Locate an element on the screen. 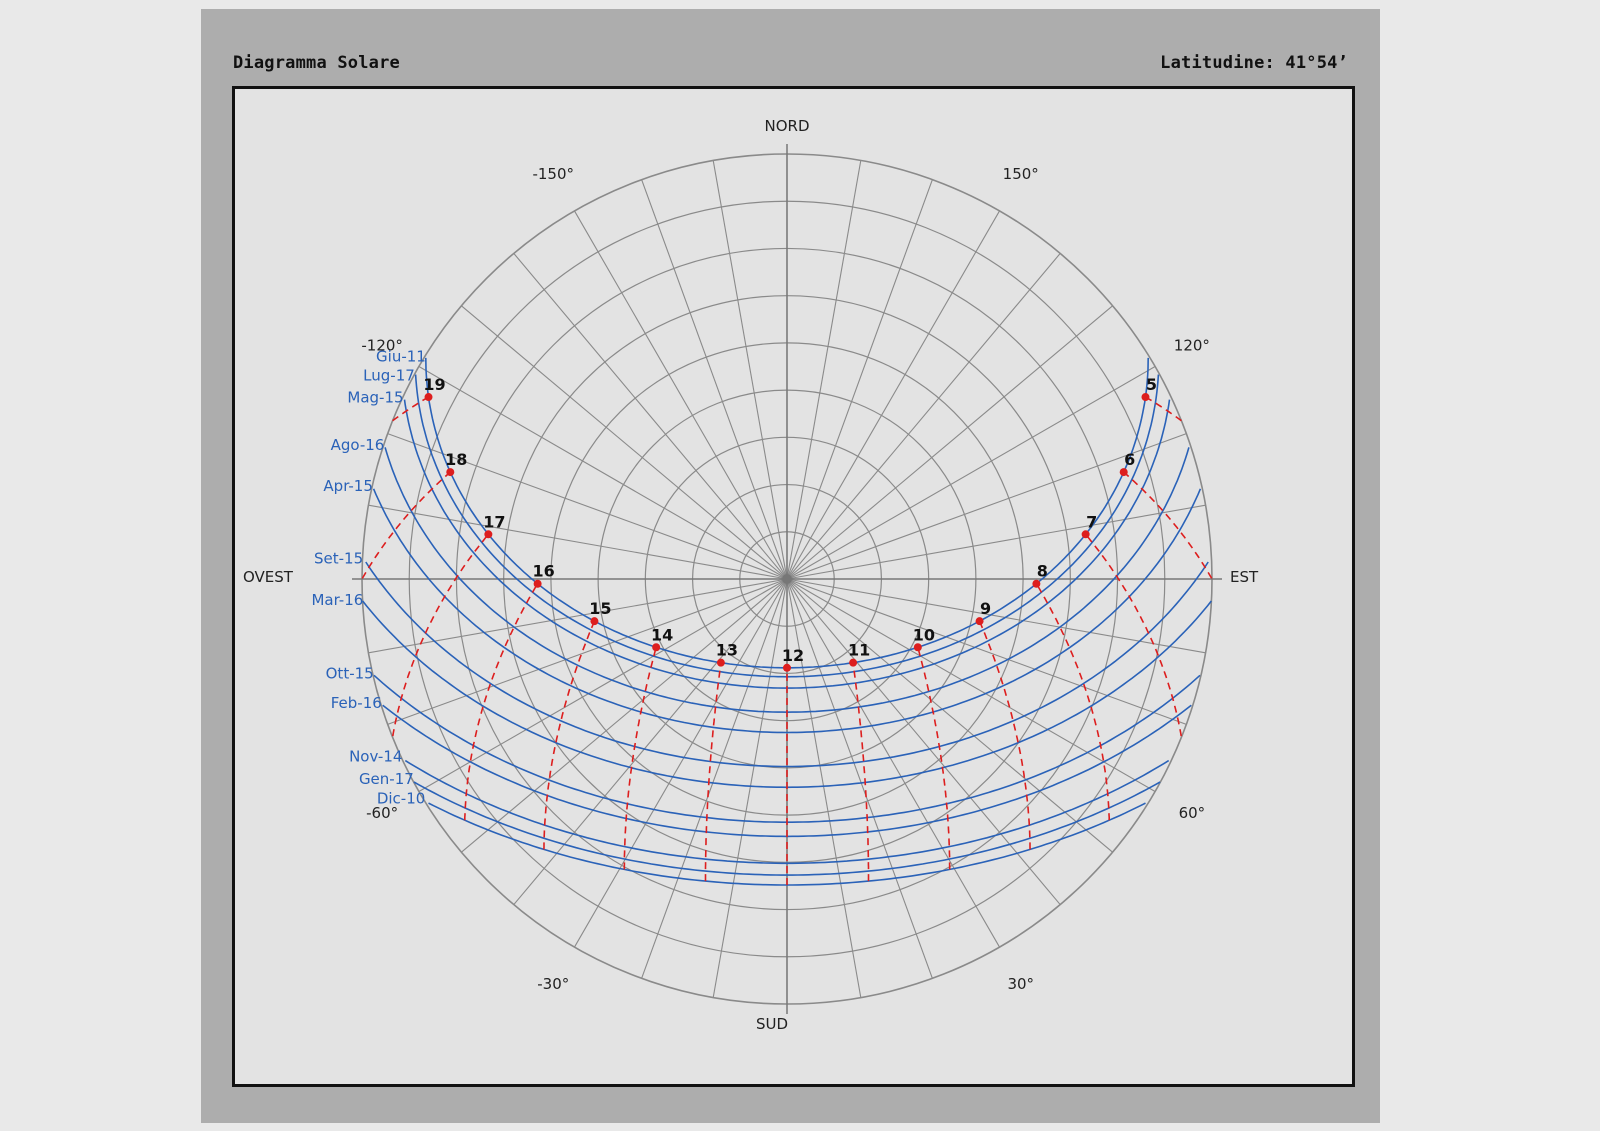 The height and width of the screenshot is (1131, 1600). month-label: Giu-11 is located at coordinates (401, 356).